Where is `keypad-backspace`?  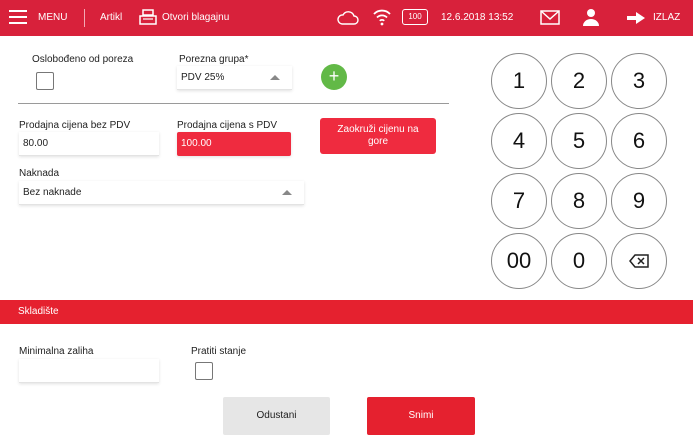
keypad-backspace is located at coordinates (639, 261).